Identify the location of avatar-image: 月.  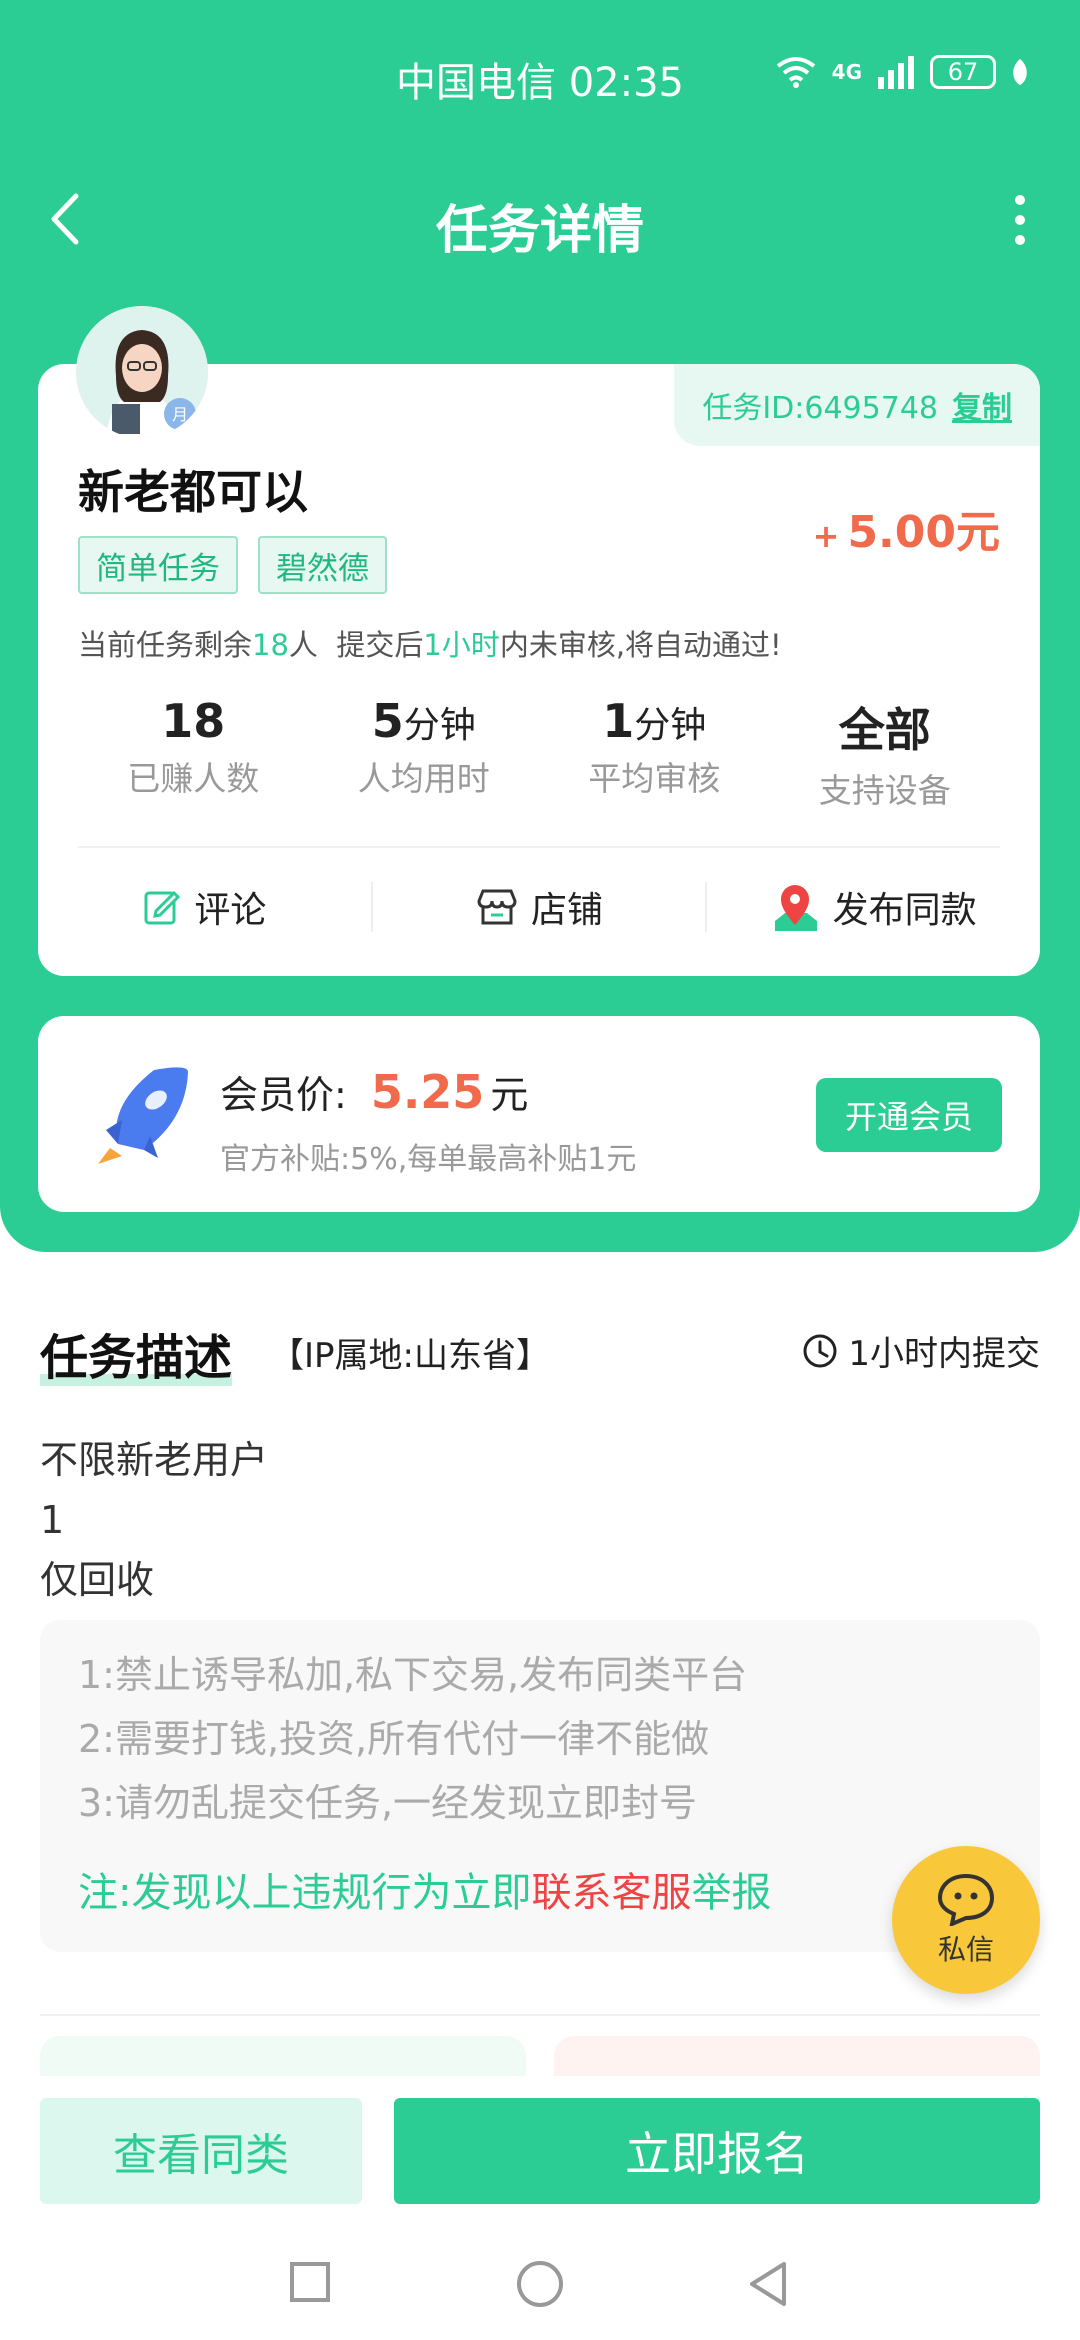
(142, 372).